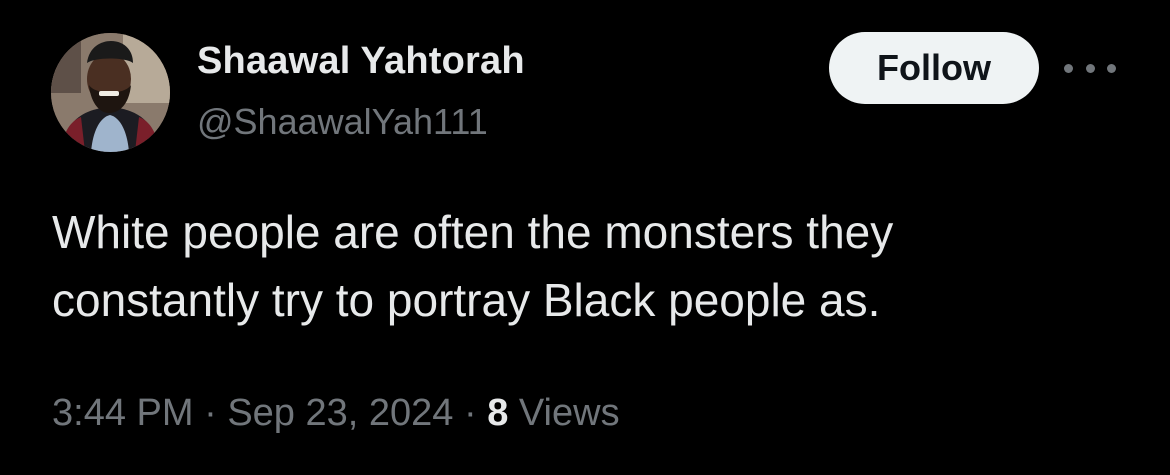 This screenshot has width=1170, height=475. What do you see at coordinates (569, 413) in the screenshot?
I see `views-label: Views` at bounding box center [569, 413].